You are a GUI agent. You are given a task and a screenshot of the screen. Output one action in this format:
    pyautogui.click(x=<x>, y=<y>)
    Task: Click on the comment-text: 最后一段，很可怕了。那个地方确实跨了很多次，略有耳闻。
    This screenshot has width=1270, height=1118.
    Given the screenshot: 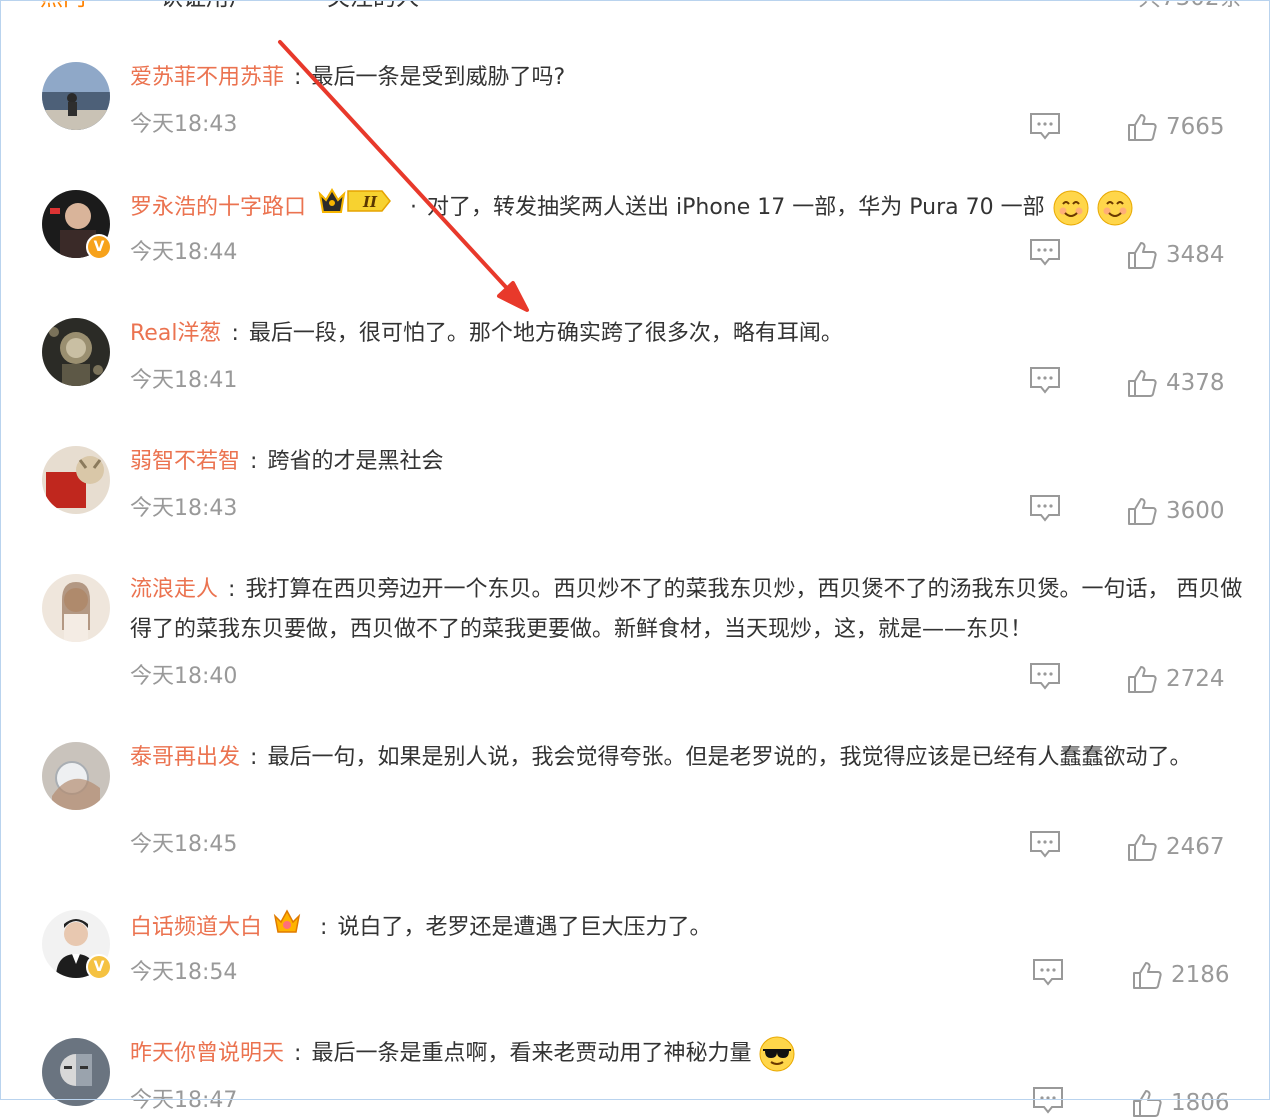 What is the action you would take?
    pyautogui.click(x=545, y=333)
    